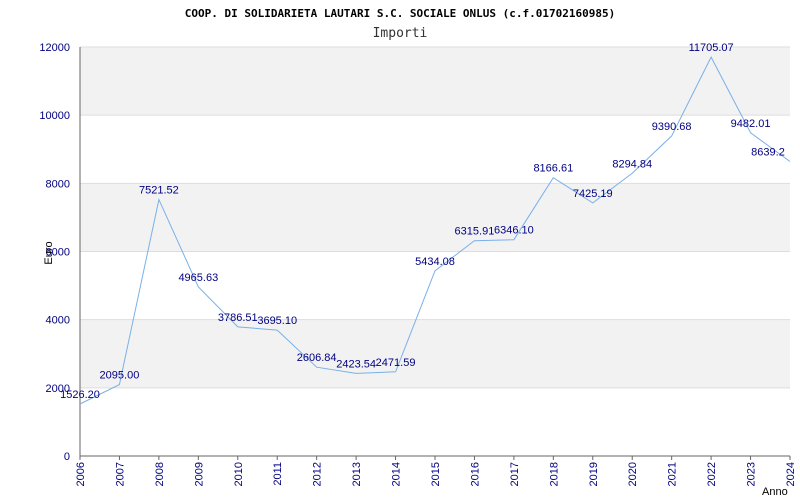 The width and height of the screenshot is (800, 500). What do you see at coordinates (632, 164) in the screenshot?
I see `data-label: 8294.84` at bounding box center [632, 164].